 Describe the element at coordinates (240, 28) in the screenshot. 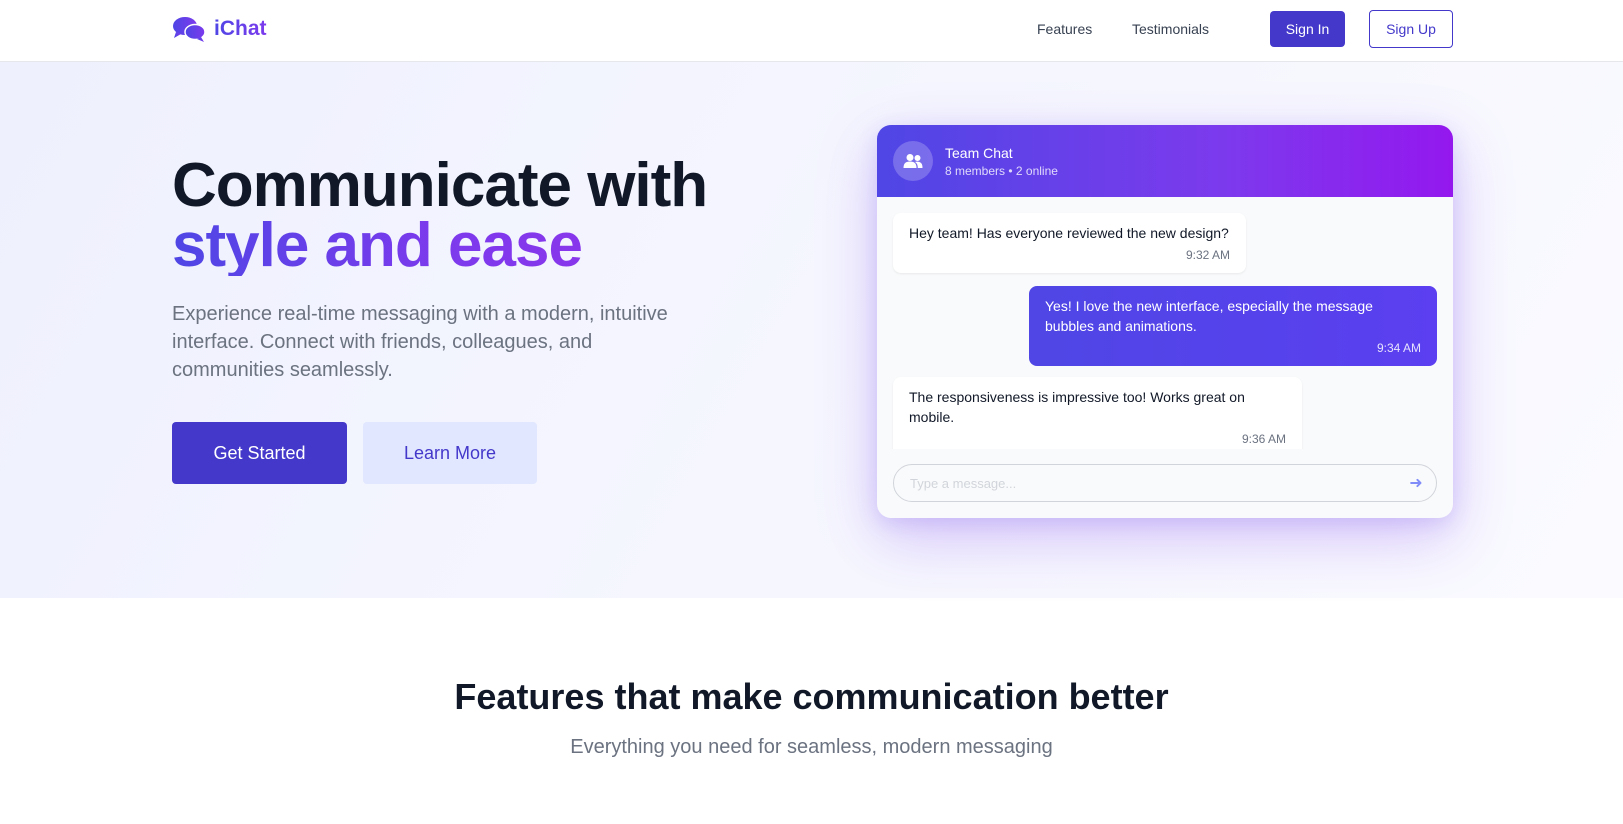

I see `brand-name: iChat` at that location.